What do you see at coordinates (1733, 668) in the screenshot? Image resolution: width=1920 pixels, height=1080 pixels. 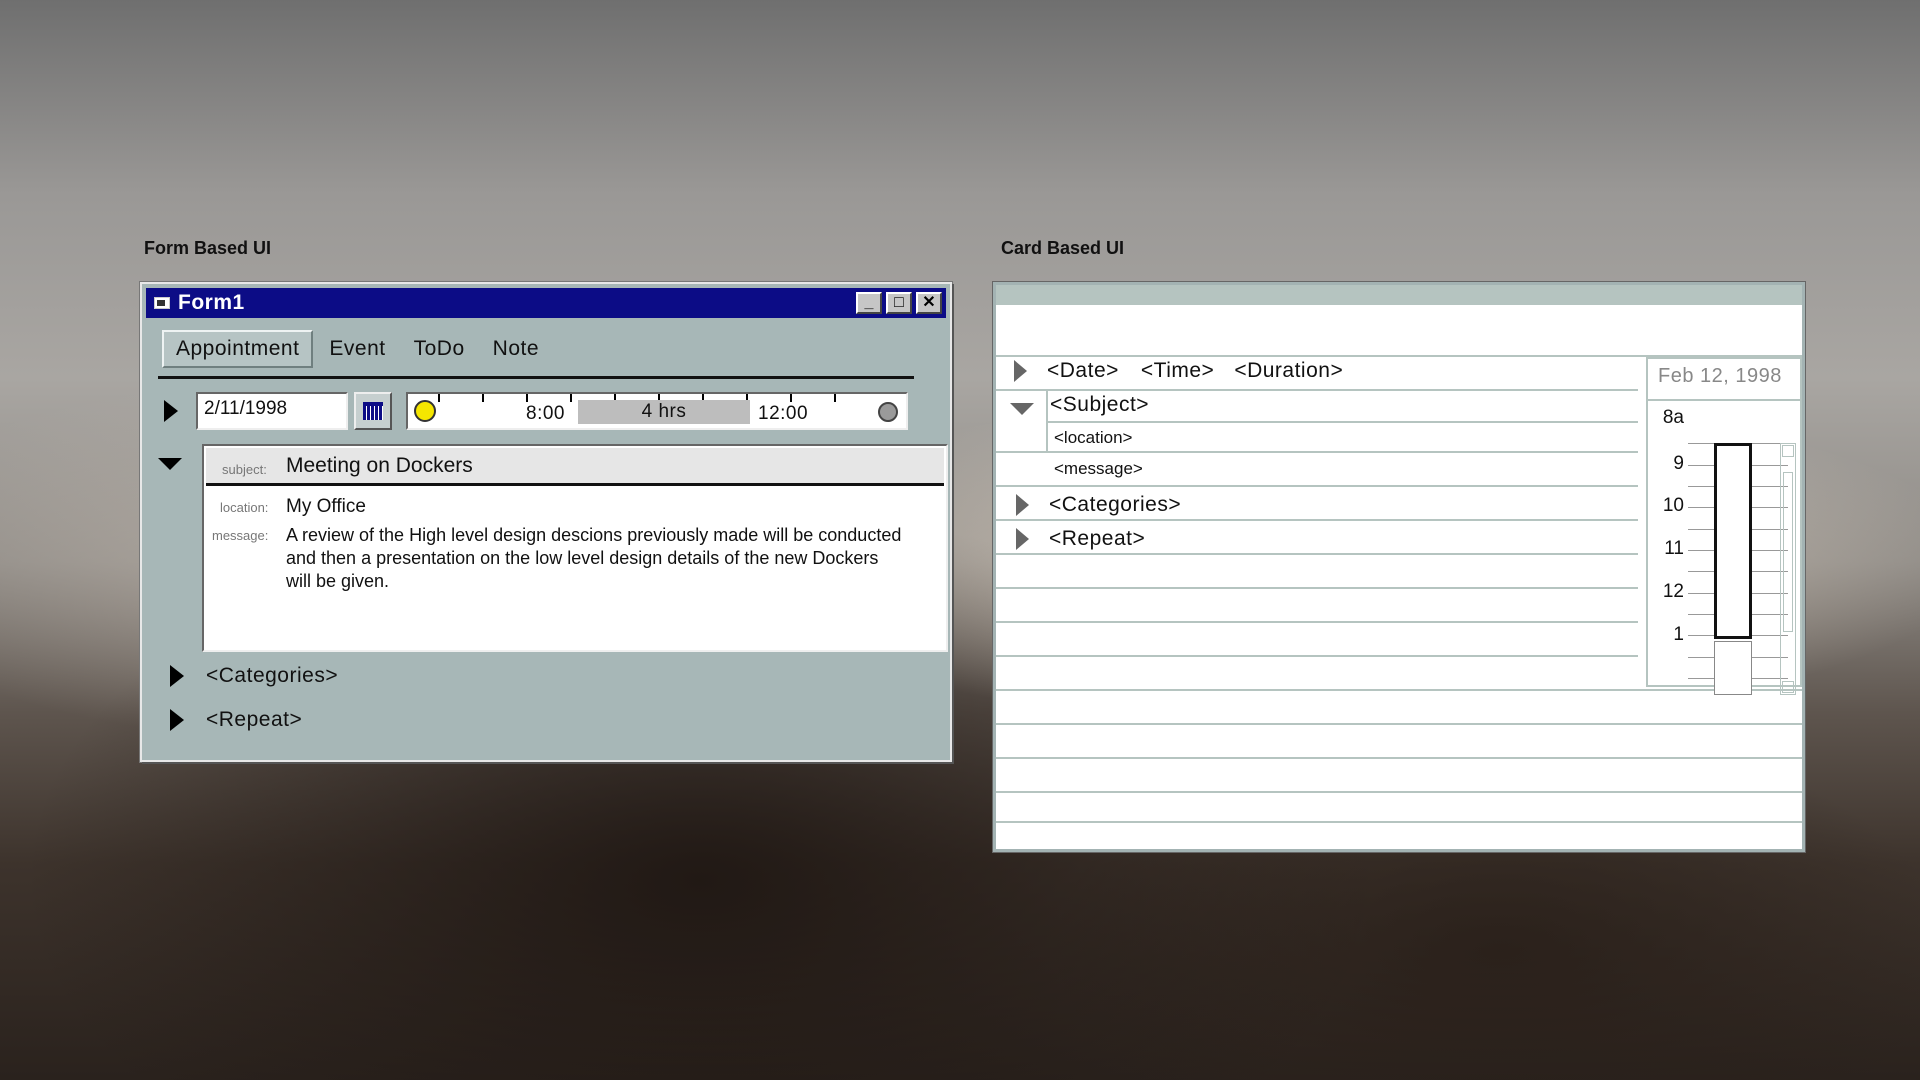 I see `free-slot-block` at bounding box center [1733, 668].